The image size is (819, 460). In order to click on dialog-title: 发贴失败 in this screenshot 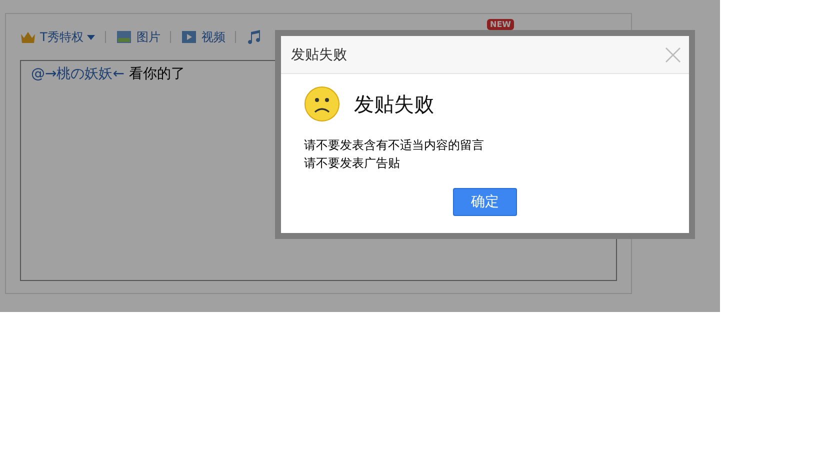, I will do `click(319, 55)`.